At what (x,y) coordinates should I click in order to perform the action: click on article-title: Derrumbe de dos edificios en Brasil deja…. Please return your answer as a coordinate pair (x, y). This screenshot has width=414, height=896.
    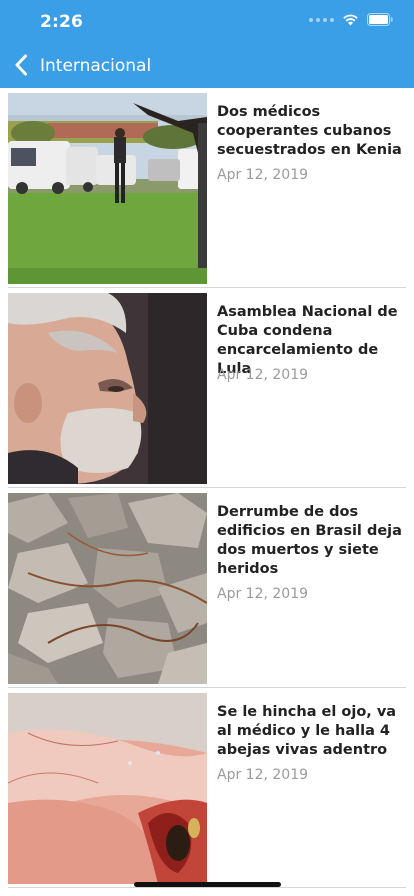
    Looking at the image, I should click on (309, 541).